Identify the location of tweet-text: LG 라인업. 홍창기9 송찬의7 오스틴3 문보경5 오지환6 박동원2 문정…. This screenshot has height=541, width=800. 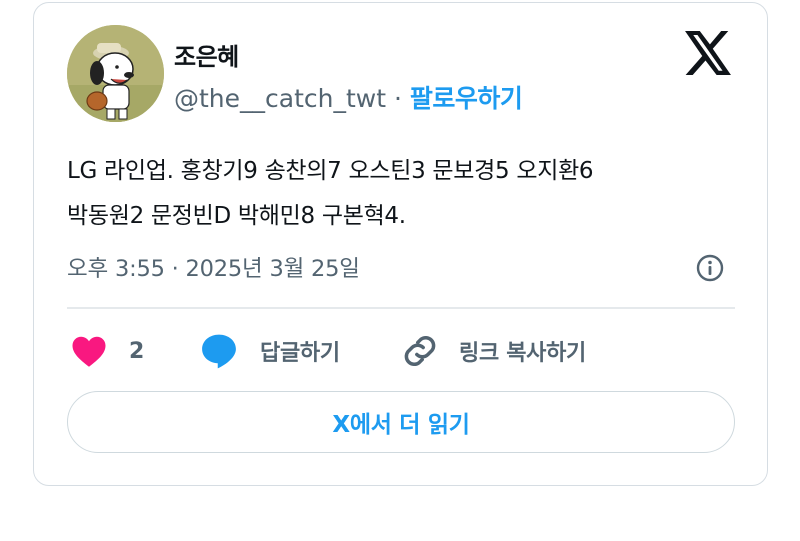
(407, 194).